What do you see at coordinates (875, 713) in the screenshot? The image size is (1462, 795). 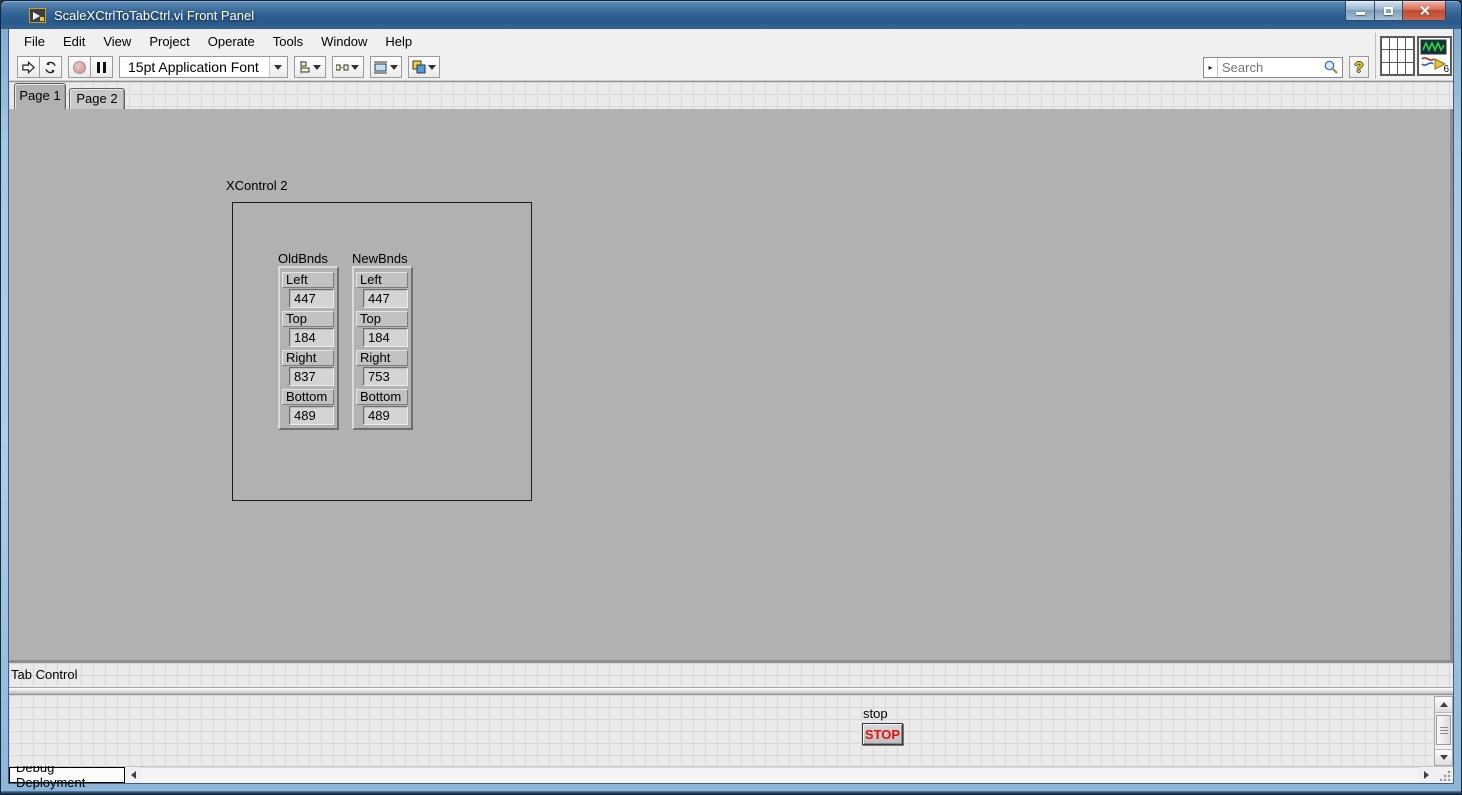 I see `stop-label: stop` at bounding box center [875, 713].